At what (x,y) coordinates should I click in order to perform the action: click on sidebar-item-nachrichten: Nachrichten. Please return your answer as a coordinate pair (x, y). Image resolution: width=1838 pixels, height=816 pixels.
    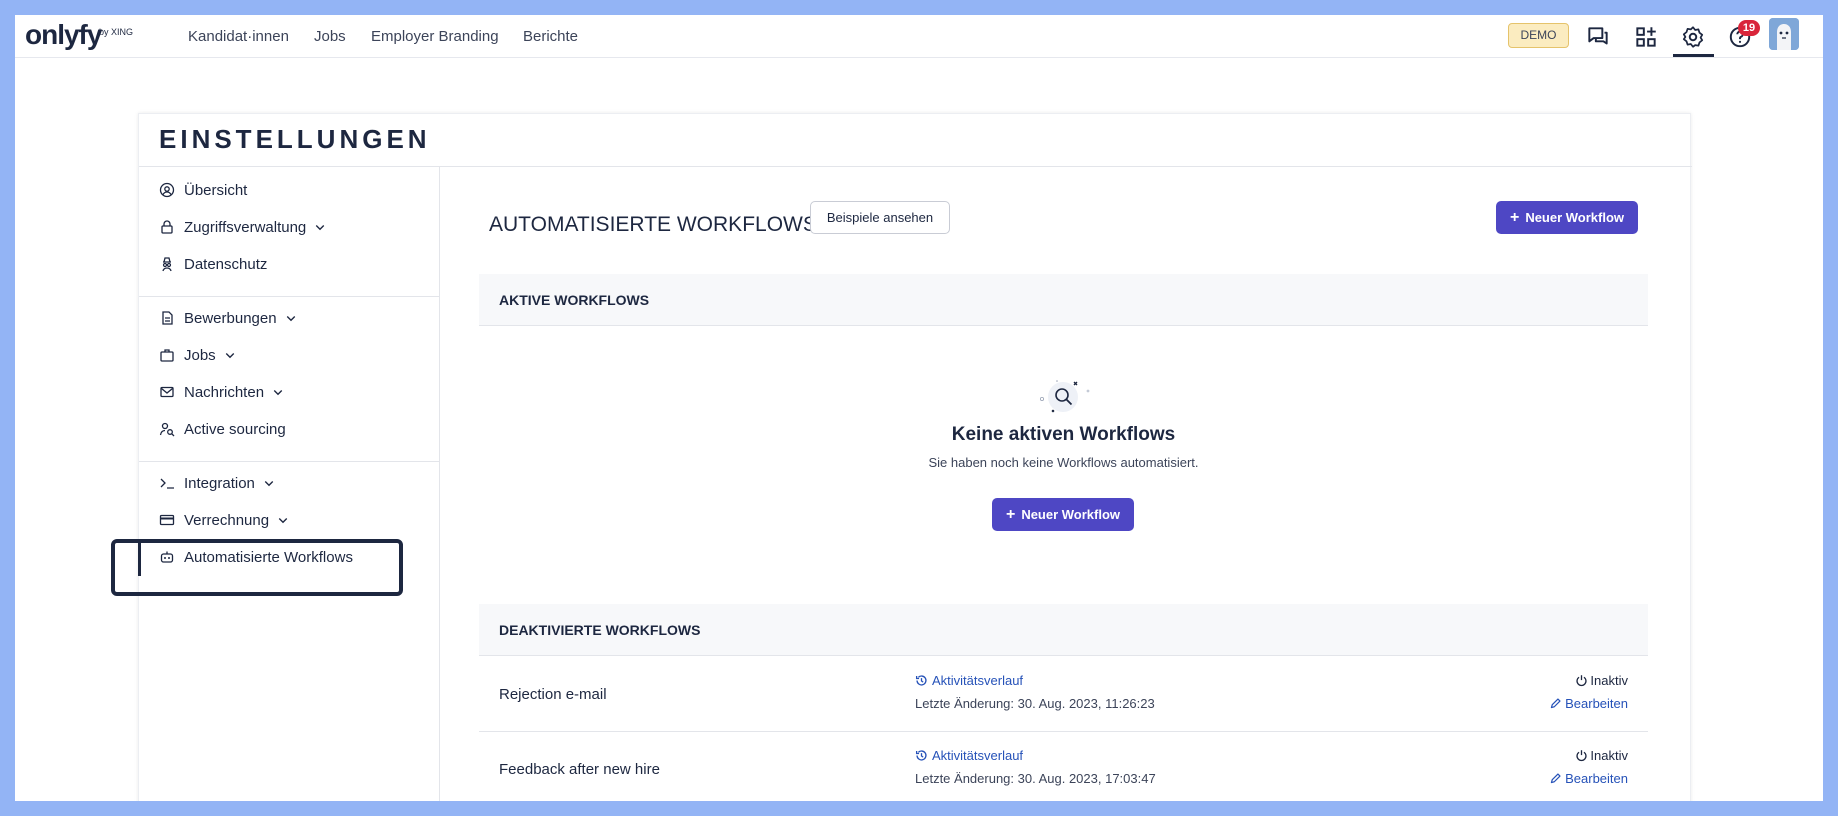
    Looking at the image, I should click on (226, 392).